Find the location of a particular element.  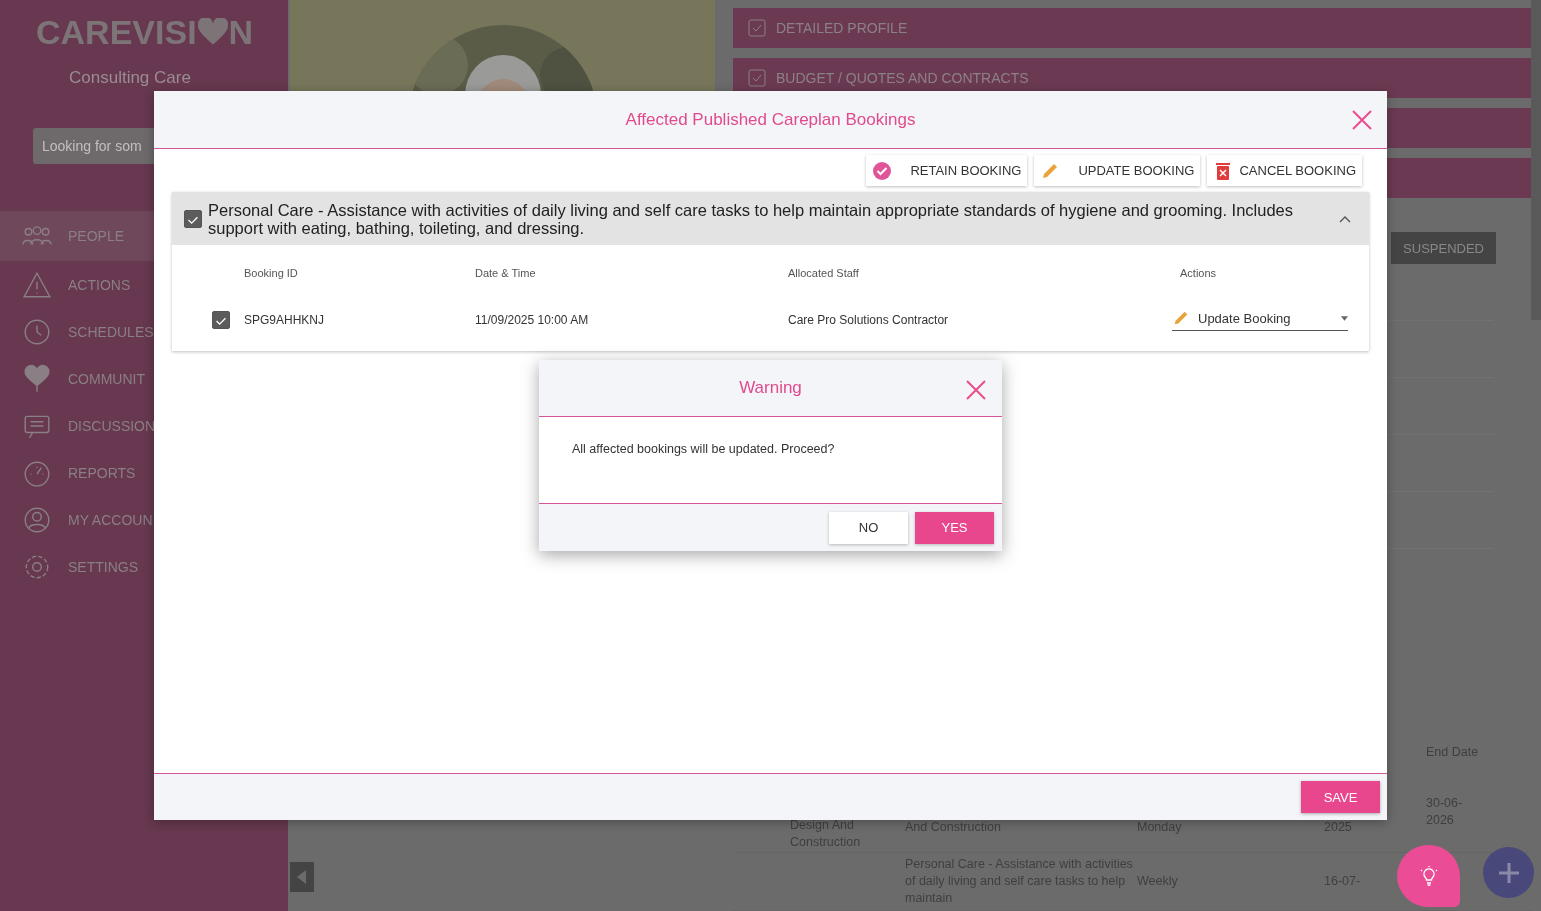

nav-item: MY ACCOUN is located at coordinates (144, 519).